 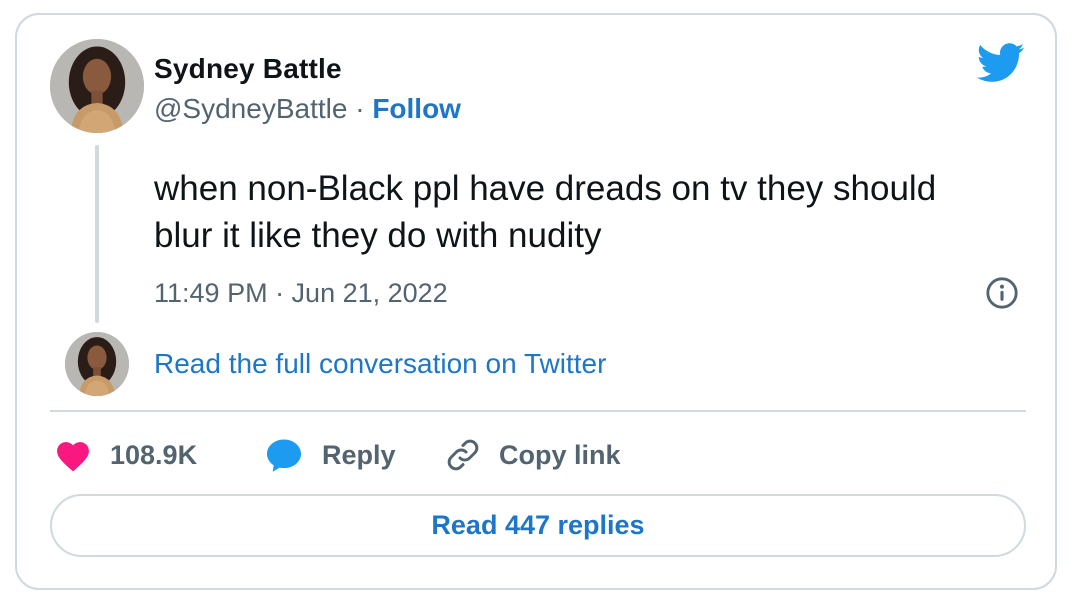 What do you see at coordinates (248, 69) in the screenshot?
I see `author-name: Sydney Battle` at bounding box center [248, 69].